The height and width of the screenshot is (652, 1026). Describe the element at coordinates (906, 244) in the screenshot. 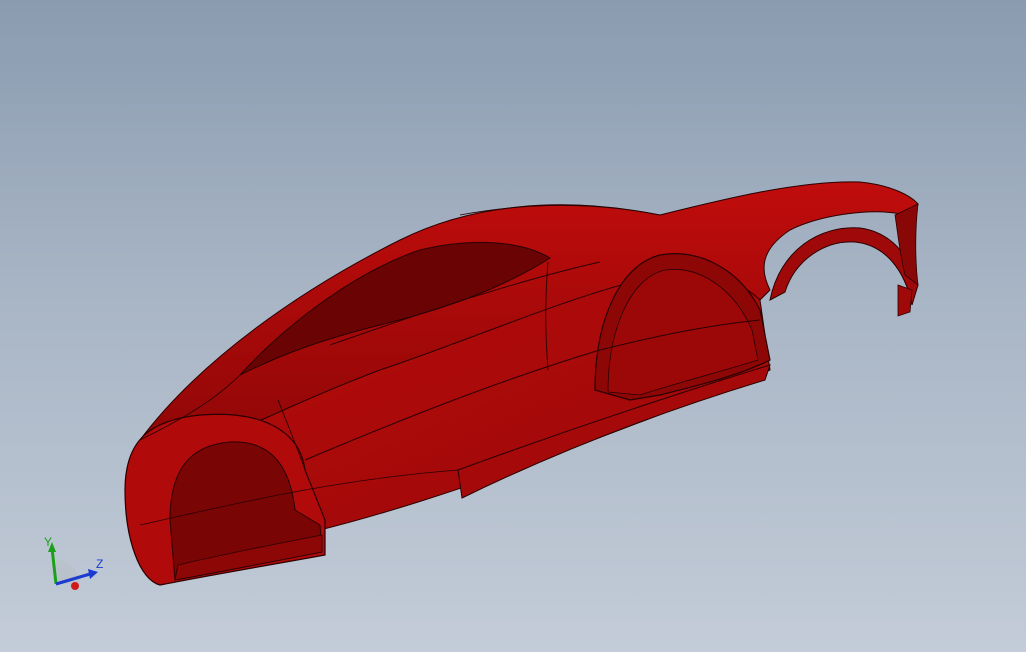

I see `far-arch-strip` at that location.